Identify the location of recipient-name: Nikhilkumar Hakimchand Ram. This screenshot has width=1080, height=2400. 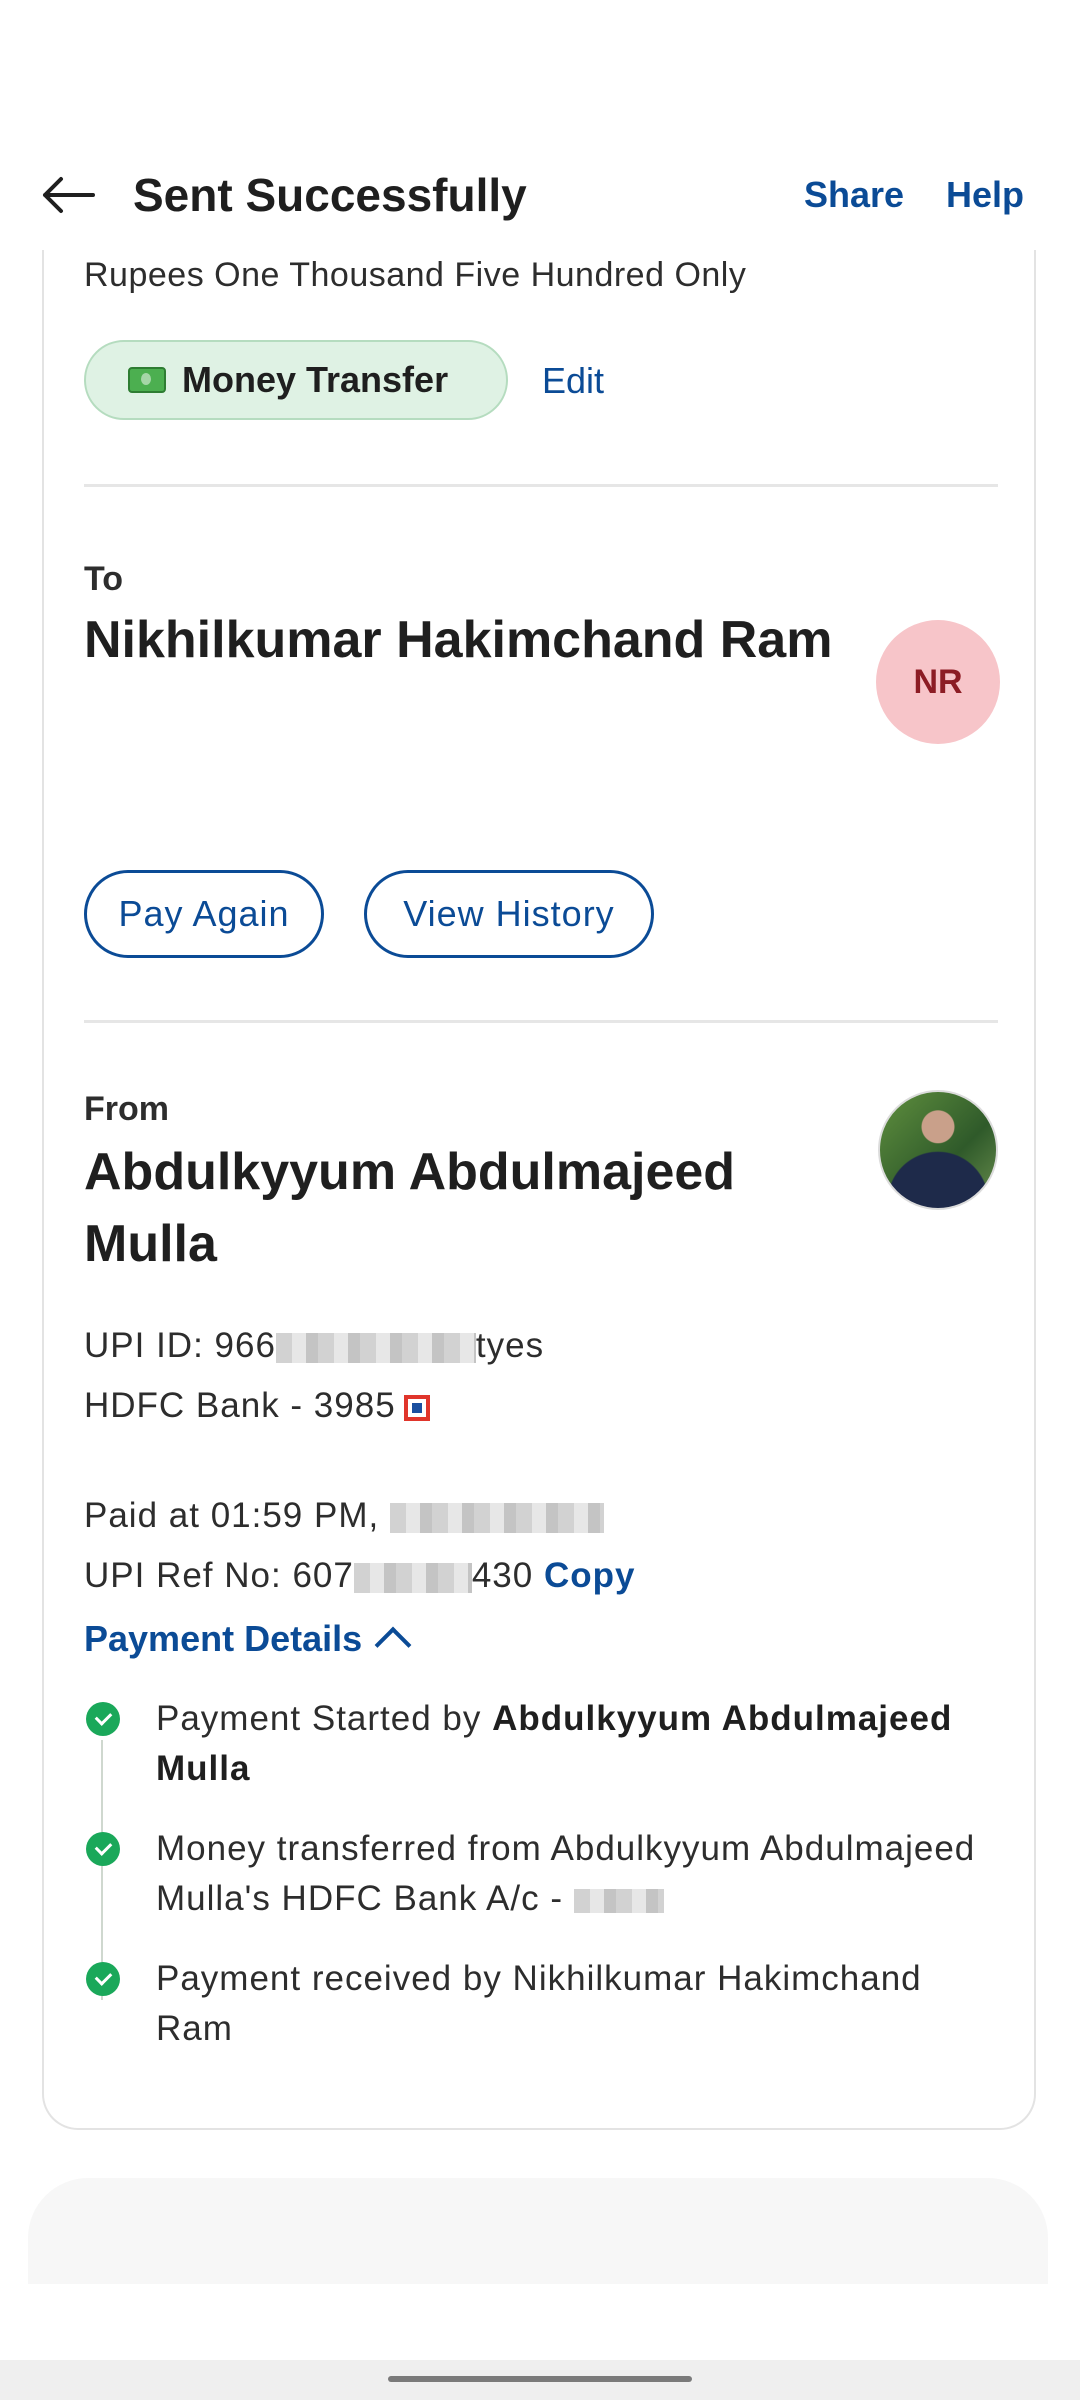
(458, 640).